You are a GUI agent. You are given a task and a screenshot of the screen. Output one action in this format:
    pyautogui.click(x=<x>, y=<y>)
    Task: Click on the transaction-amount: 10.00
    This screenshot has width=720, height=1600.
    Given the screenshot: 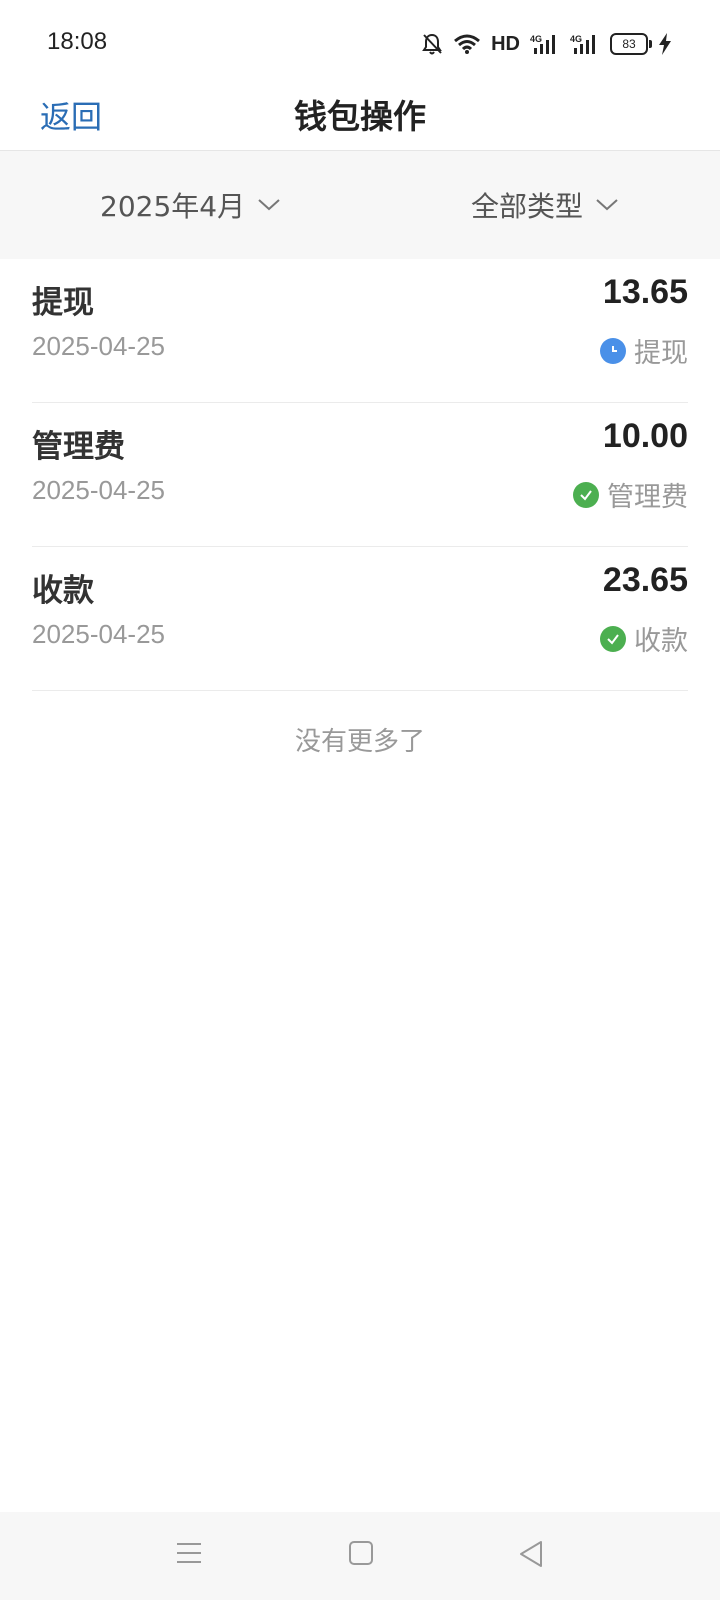 What is the action you would take?
    pyautogui.click(x=645, y=436)
    